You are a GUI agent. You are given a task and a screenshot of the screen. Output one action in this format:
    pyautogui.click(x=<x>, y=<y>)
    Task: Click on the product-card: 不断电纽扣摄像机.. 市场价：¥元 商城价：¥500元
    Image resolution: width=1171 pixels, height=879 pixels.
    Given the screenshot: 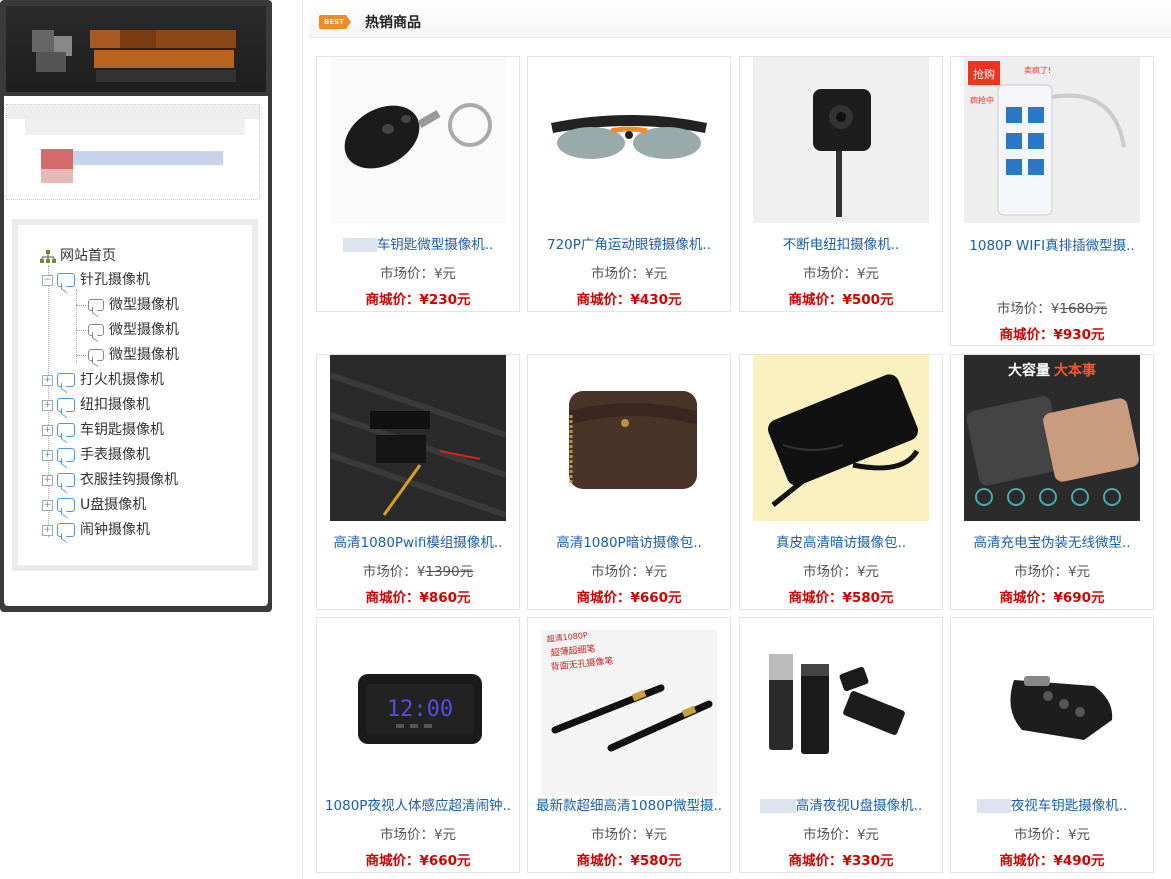 What is the action you would take?
    pyautogui.click(x=841, y=184)
    